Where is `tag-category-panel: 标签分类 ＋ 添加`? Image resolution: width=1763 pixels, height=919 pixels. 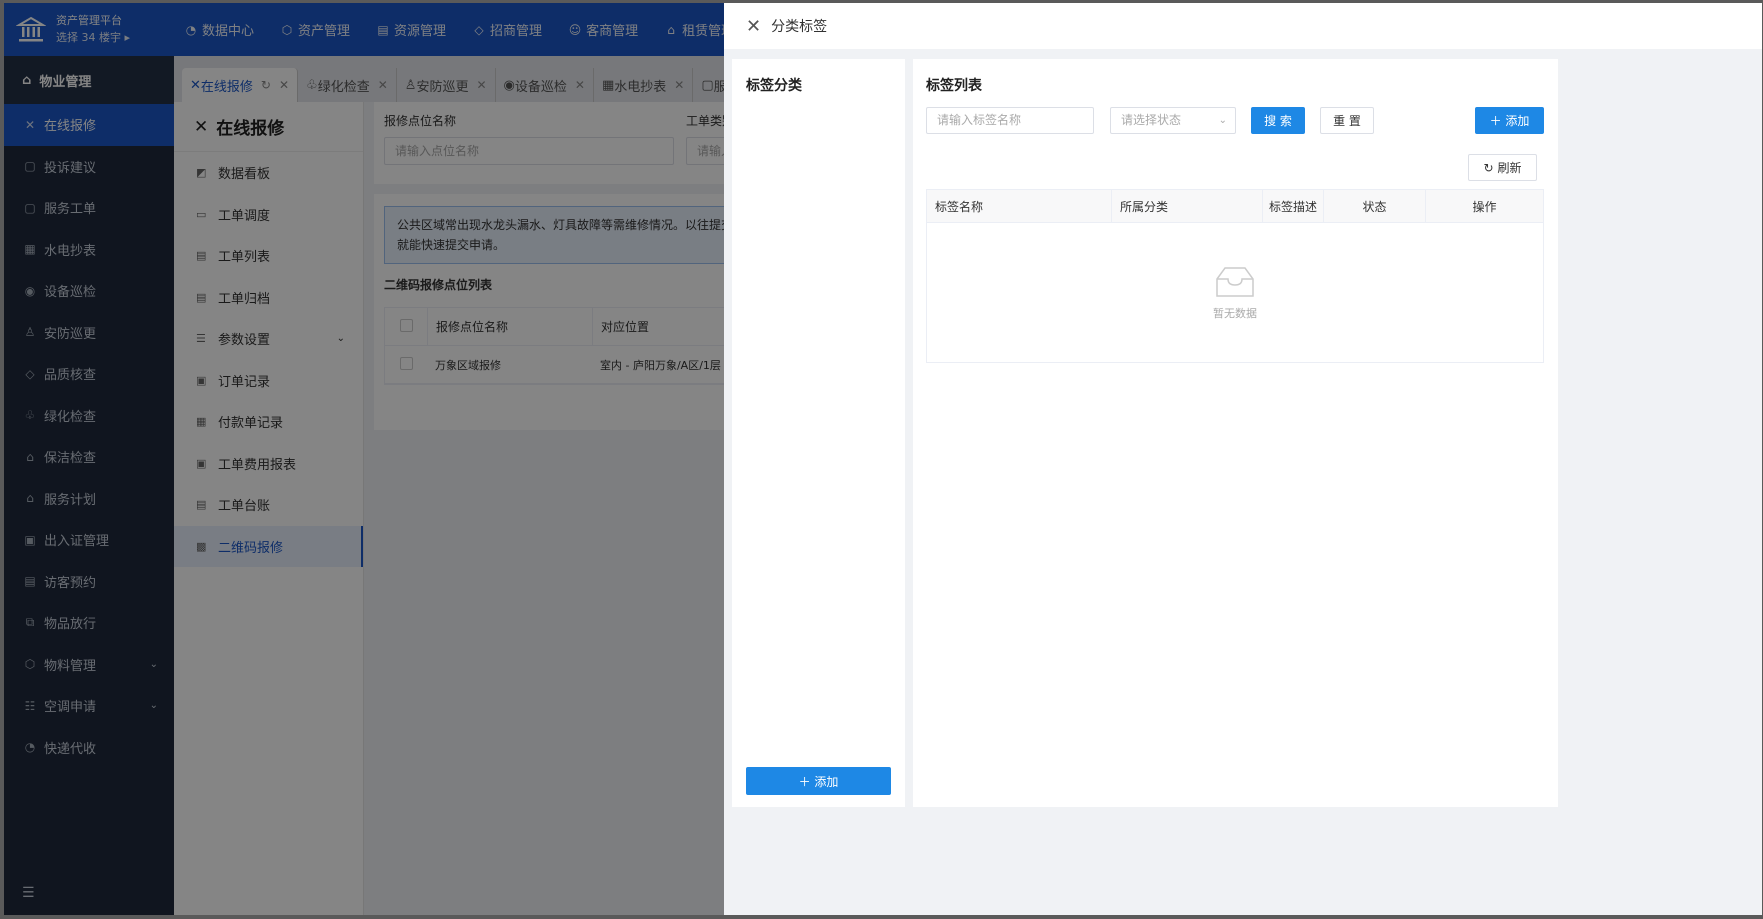 tag-category-panel: 标签分类 ＋ 添加 is located at coordinates (818, 433).